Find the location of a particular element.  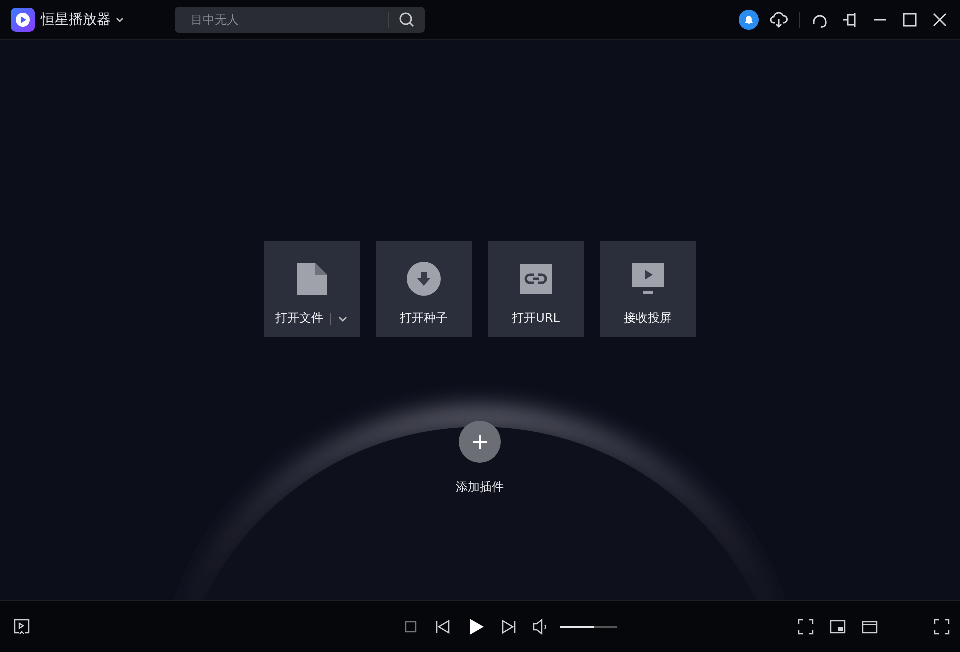

url-tile-button: 打开URL is located at coordinates (536, 289).